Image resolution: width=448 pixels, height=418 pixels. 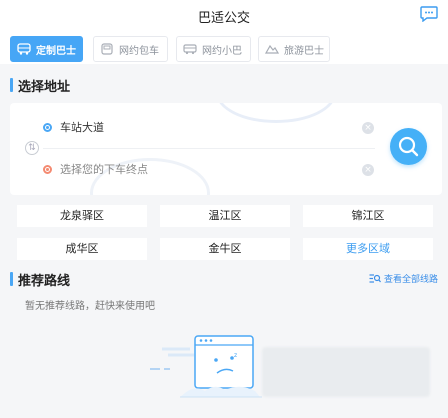 I want to click on service-tabs: 定制巴士 网约包车 网约小巴 旅游巴士, so click(x=224, y=48).